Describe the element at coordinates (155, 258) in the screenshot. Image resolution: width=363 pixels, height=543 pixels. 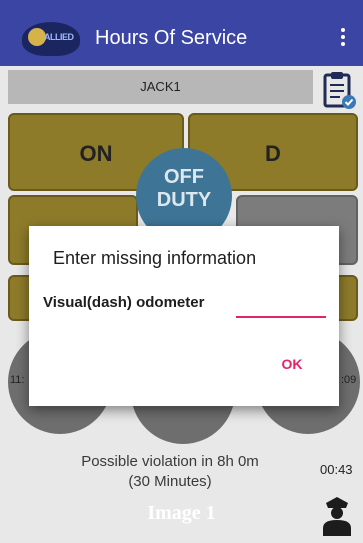
I see `dialog-title: Enter missing information` at that location.